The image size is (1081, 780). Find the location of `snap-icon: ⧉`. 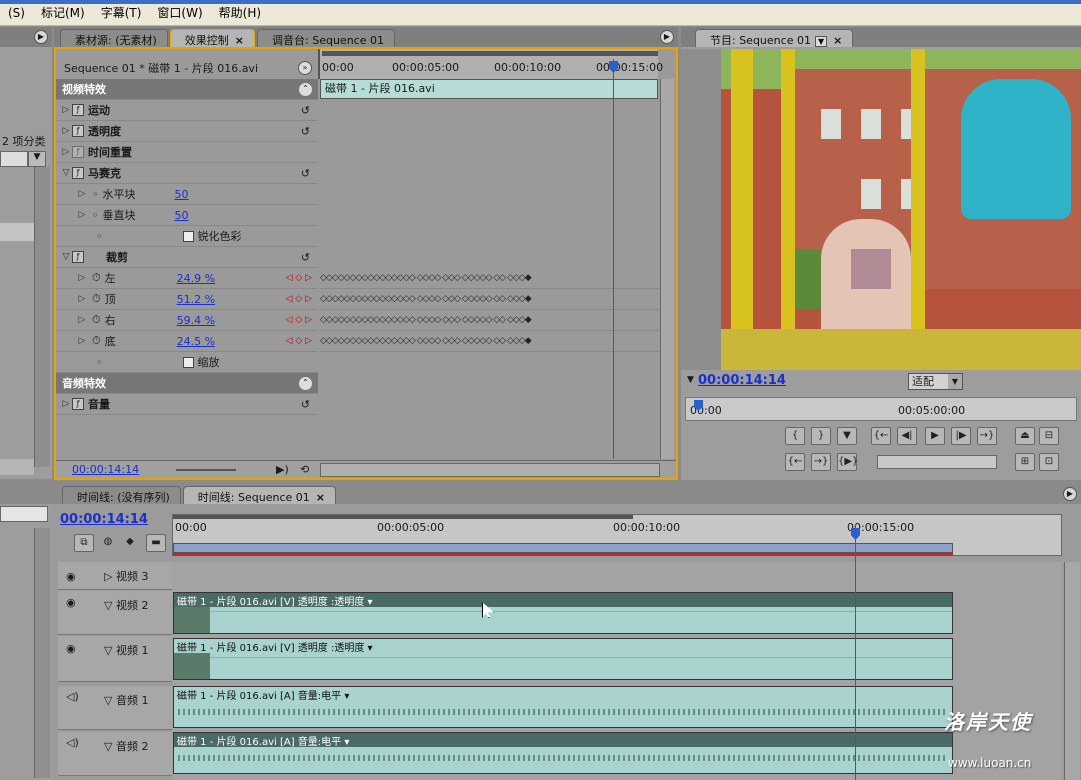

snap-icon: ⧉ is located at coordinates (84, 543).